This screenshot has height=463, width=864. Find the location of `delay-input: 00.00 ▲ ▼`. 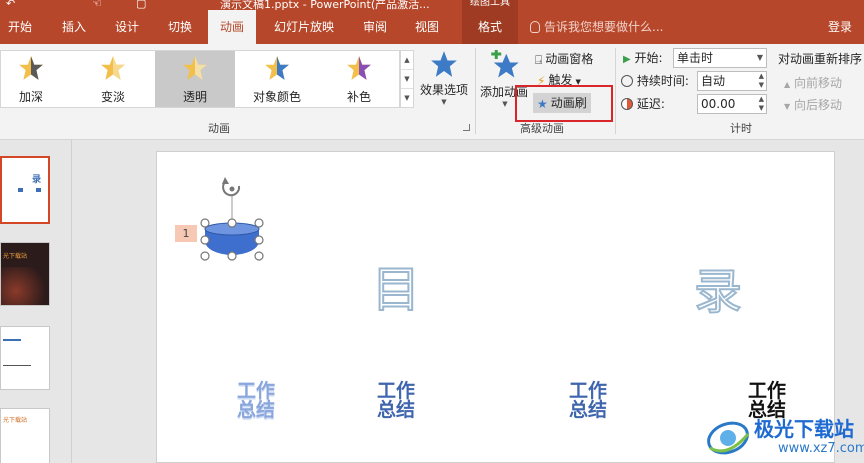

delay-input: 00.00 ▲ ▼ is located at coordinates (732, 104).